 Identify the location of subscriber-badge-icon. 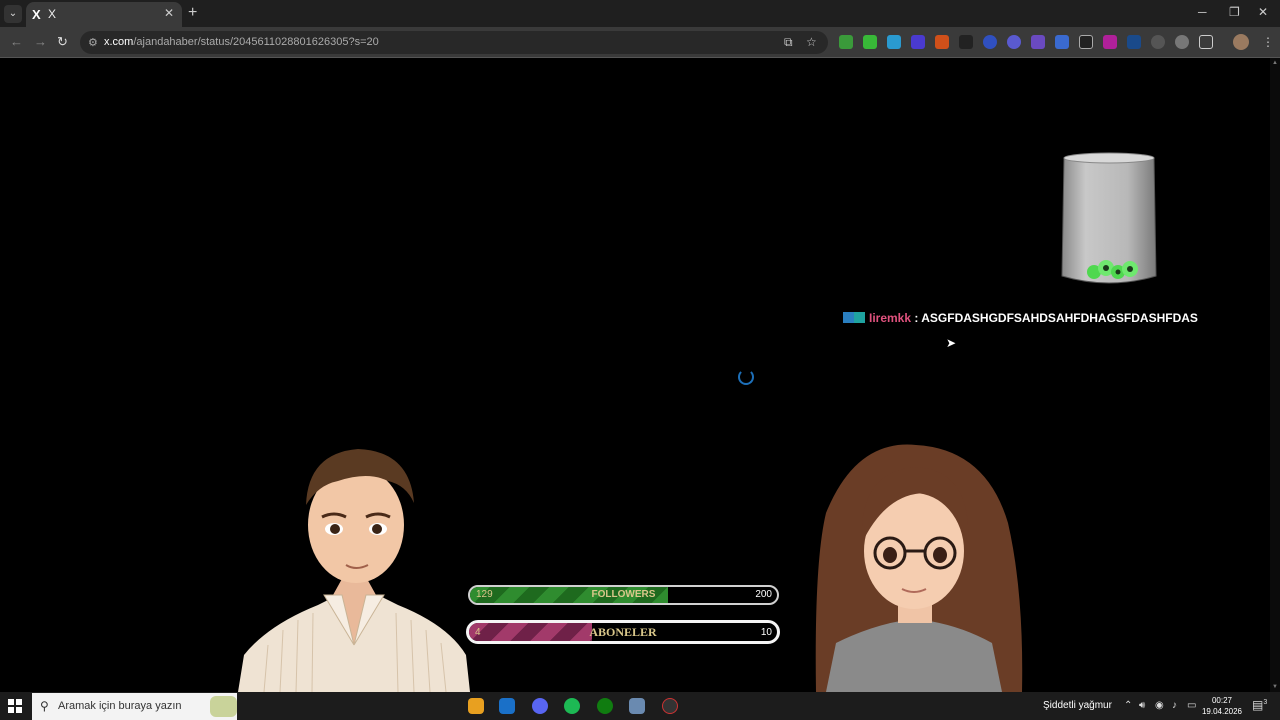
(859, 317).